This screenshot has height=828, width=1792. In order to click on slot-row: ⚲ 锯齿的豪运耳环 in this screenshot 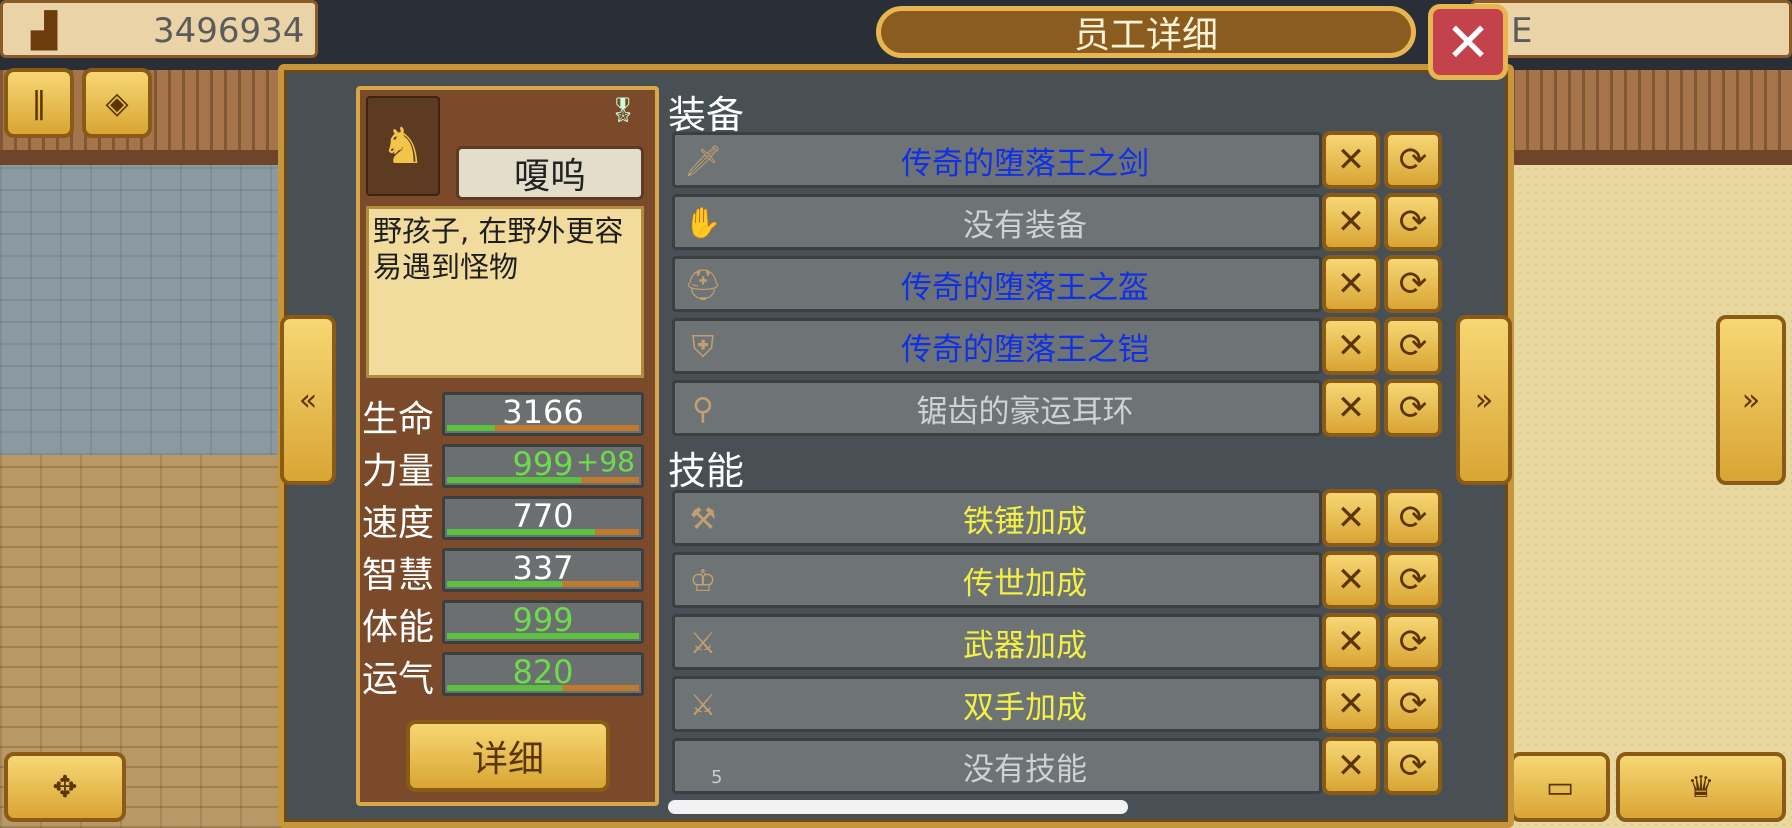, I will do `click(997, 408)`.